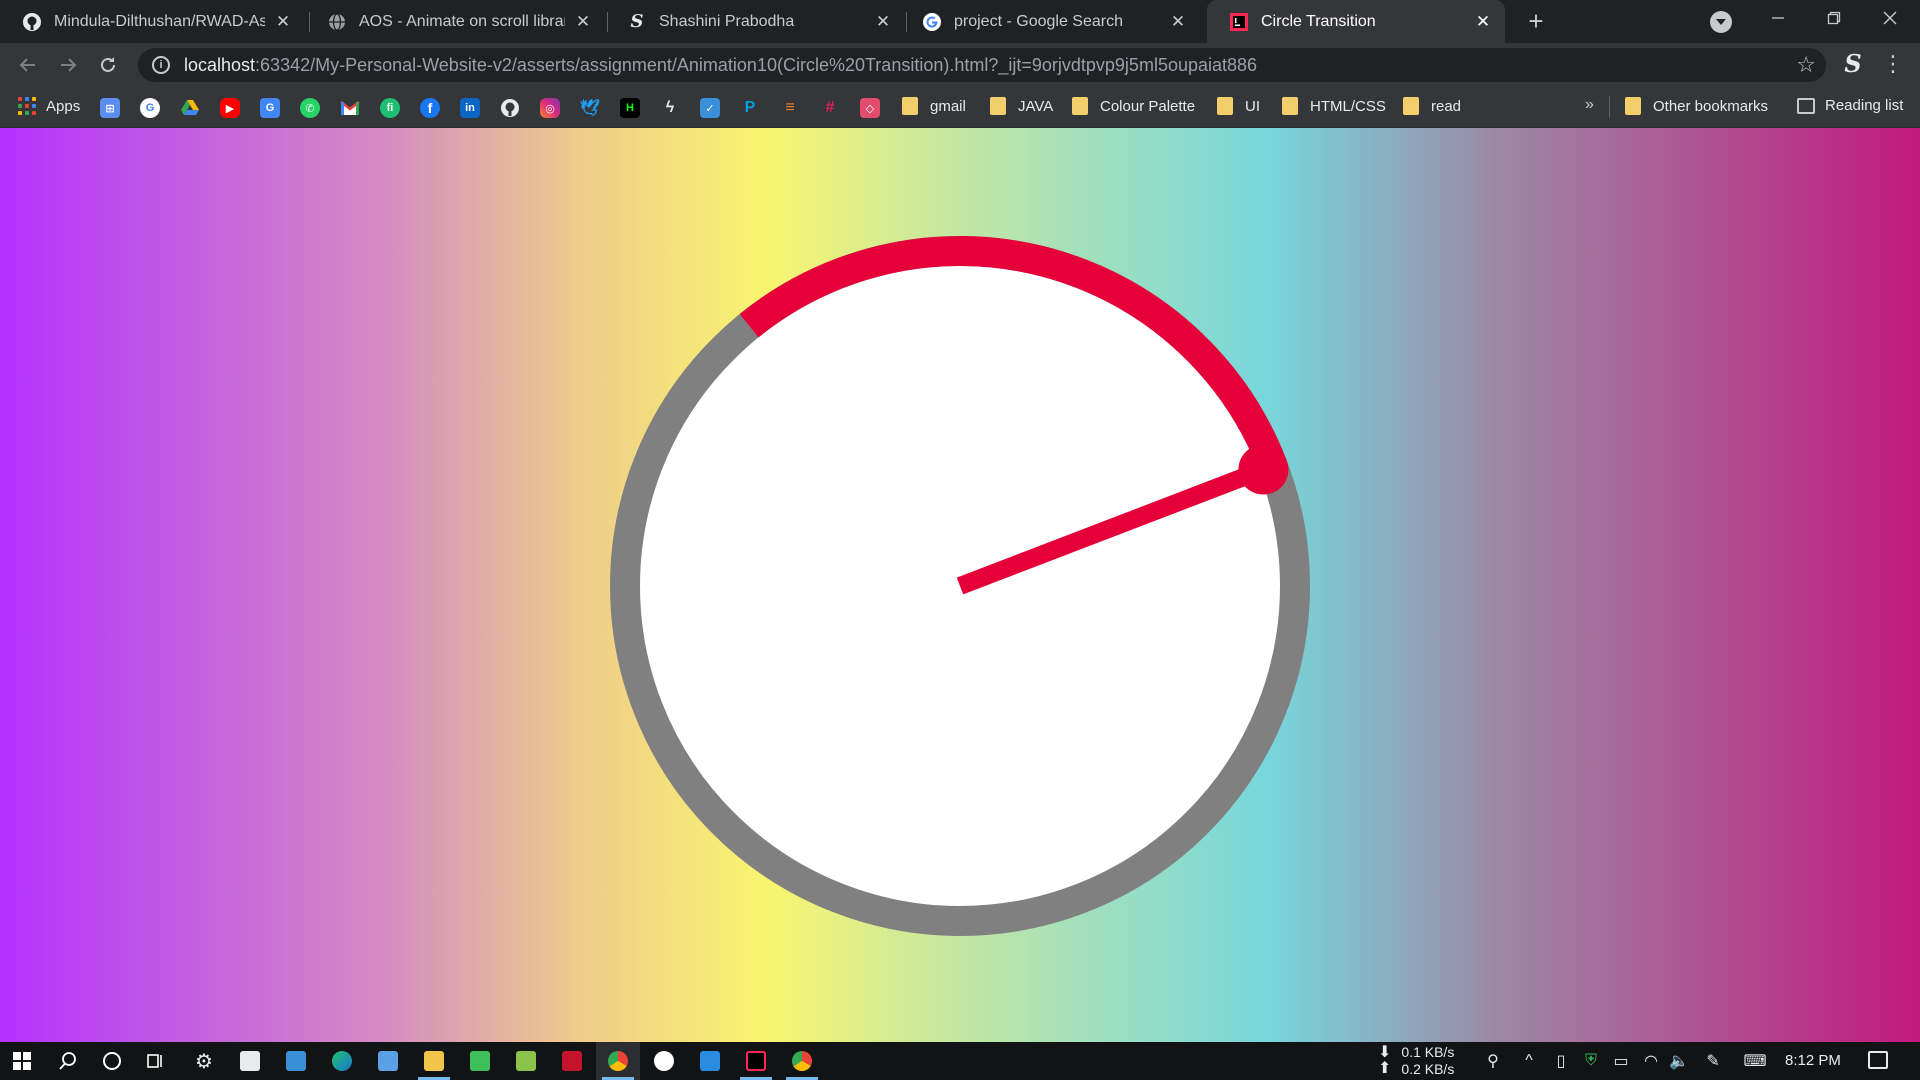 The height and width of the screenshot is (1080, 1920). Describe the element at coordinates (790, 108) in the screenshot. I see `stackoverflow-icon: ≡` at that location.